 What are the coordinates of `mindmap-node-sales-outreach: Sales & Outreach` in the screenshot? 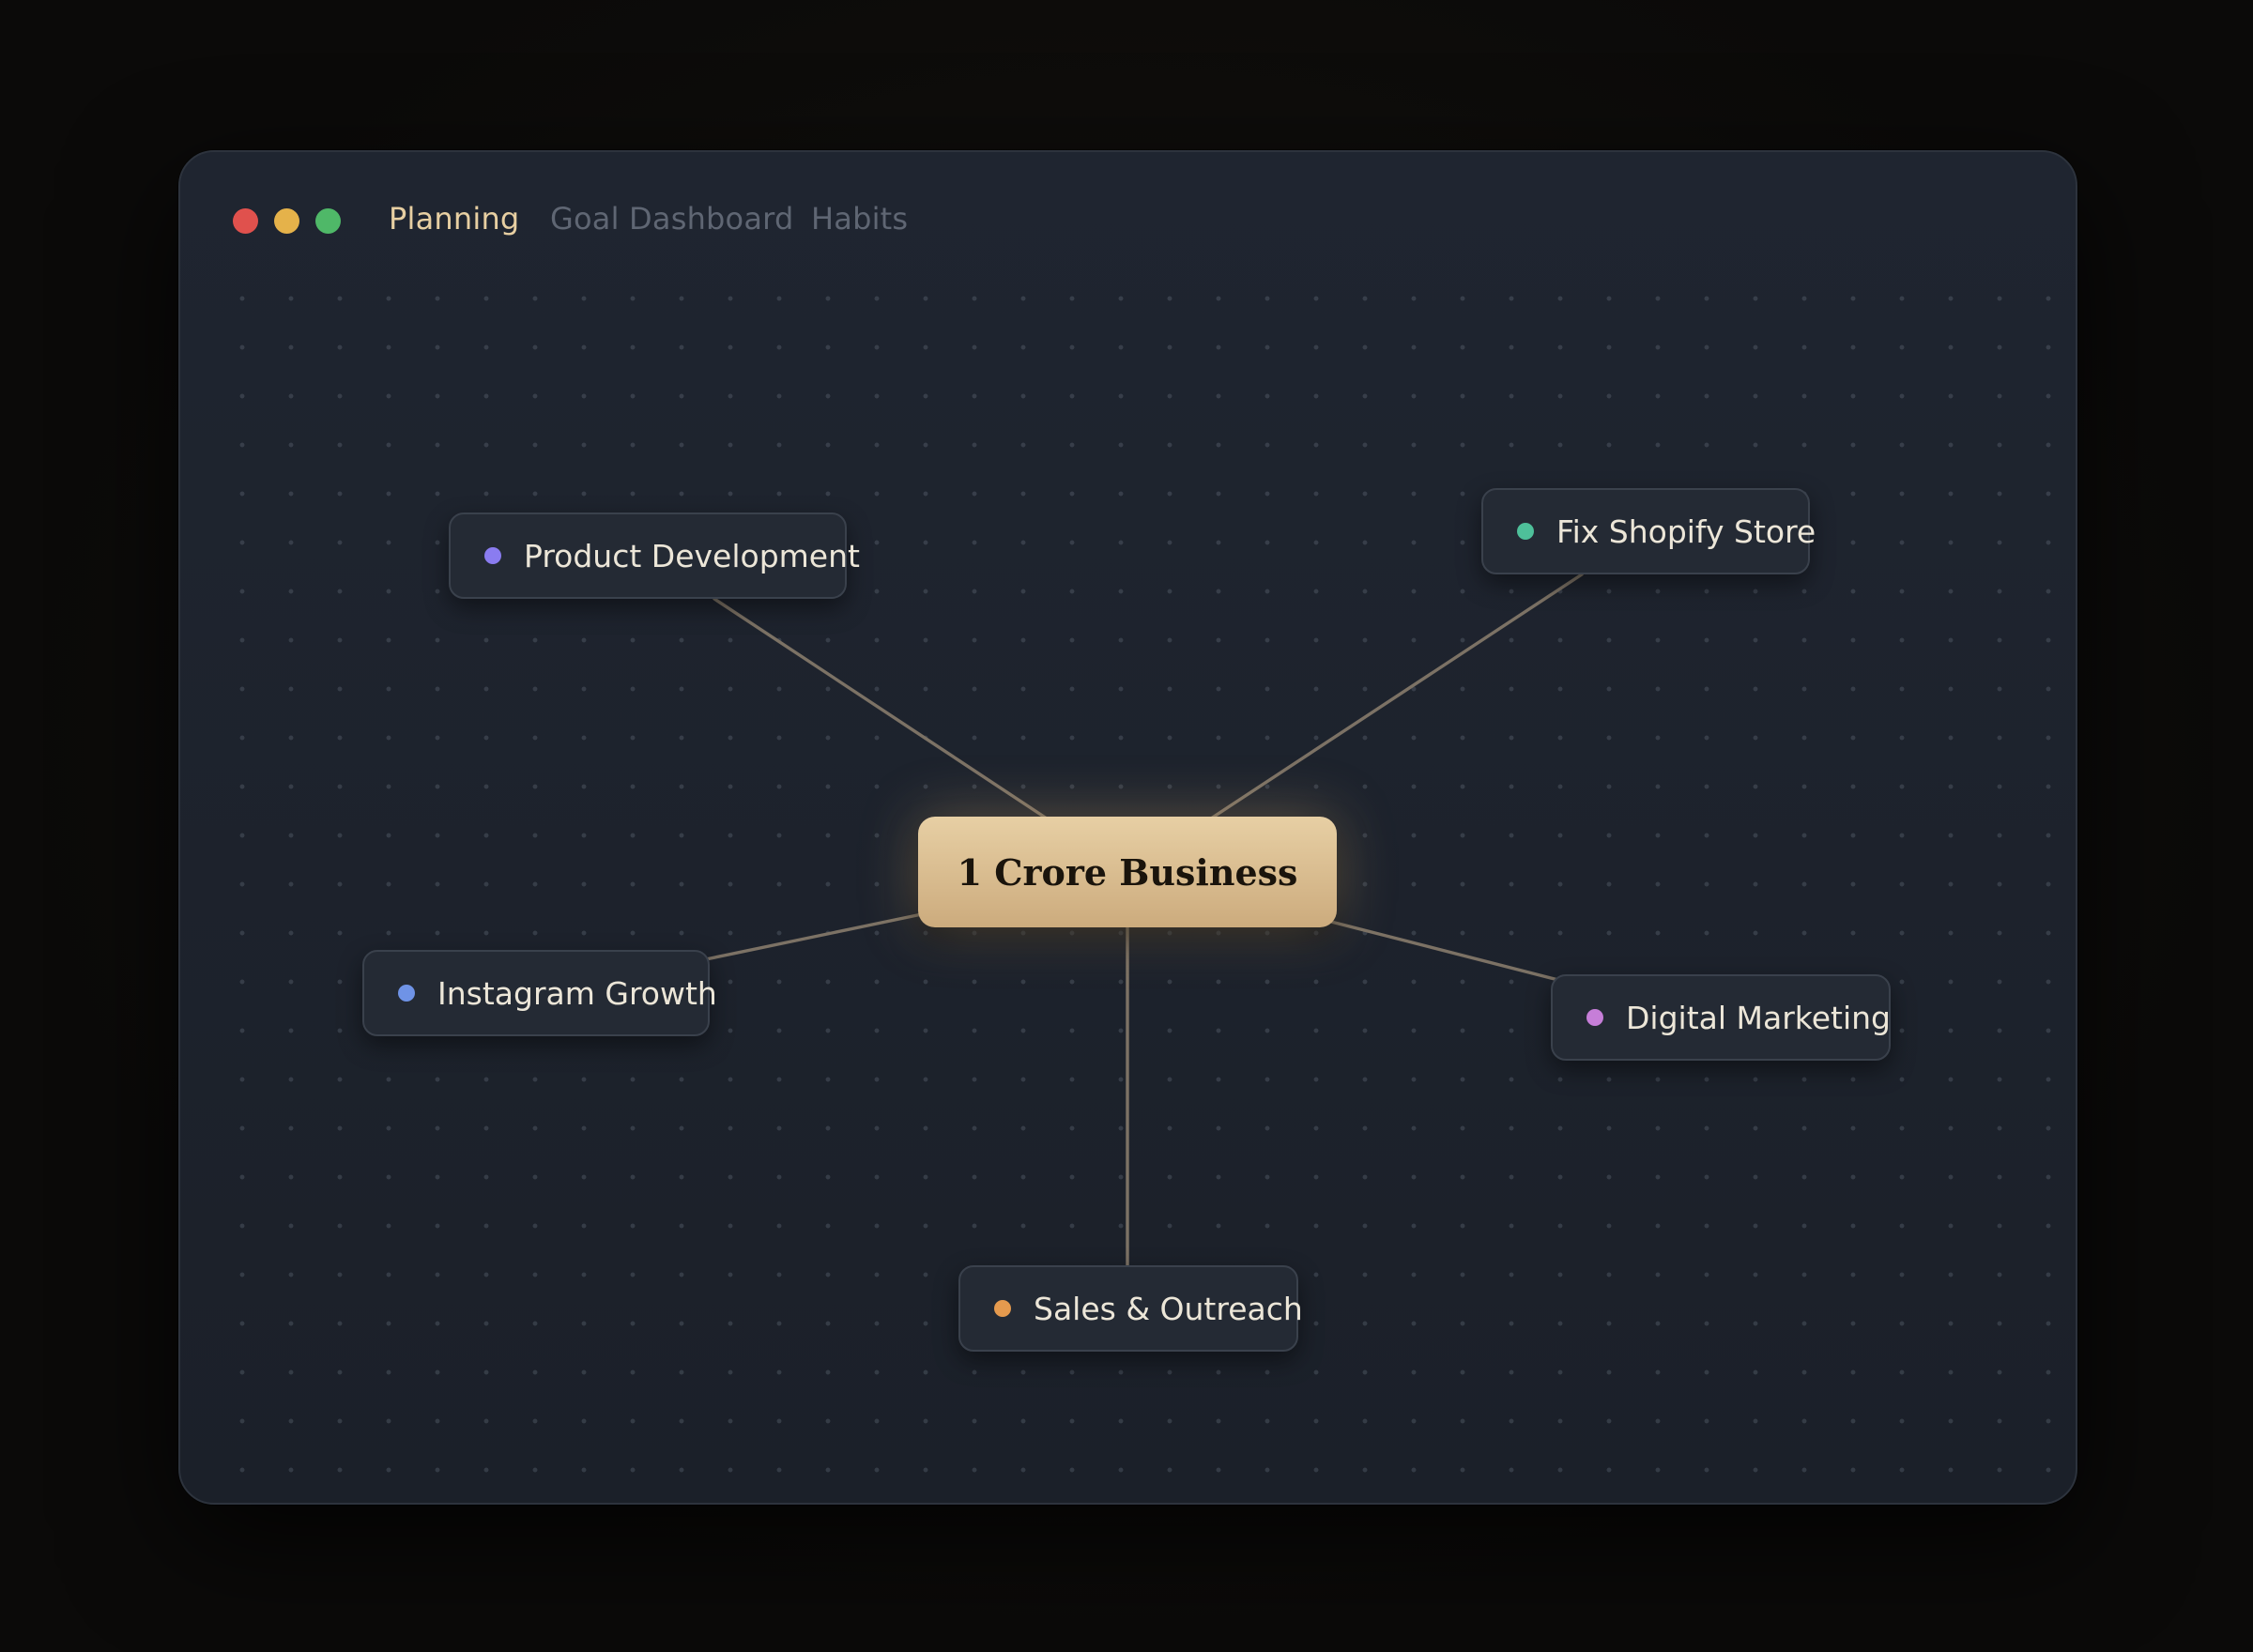 It's located at (1130, 1308).